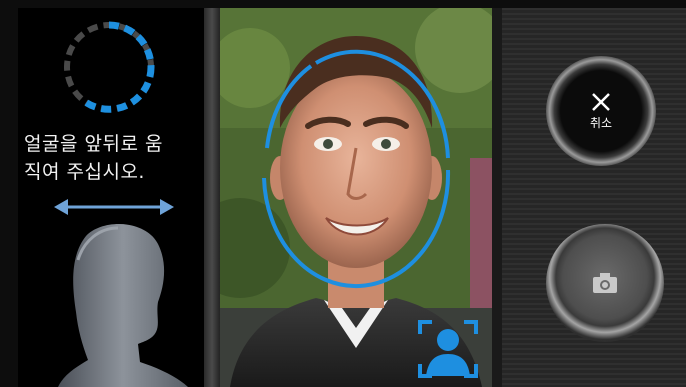  I want to click on dashed-guide-circle-icon, so click(109, 67).